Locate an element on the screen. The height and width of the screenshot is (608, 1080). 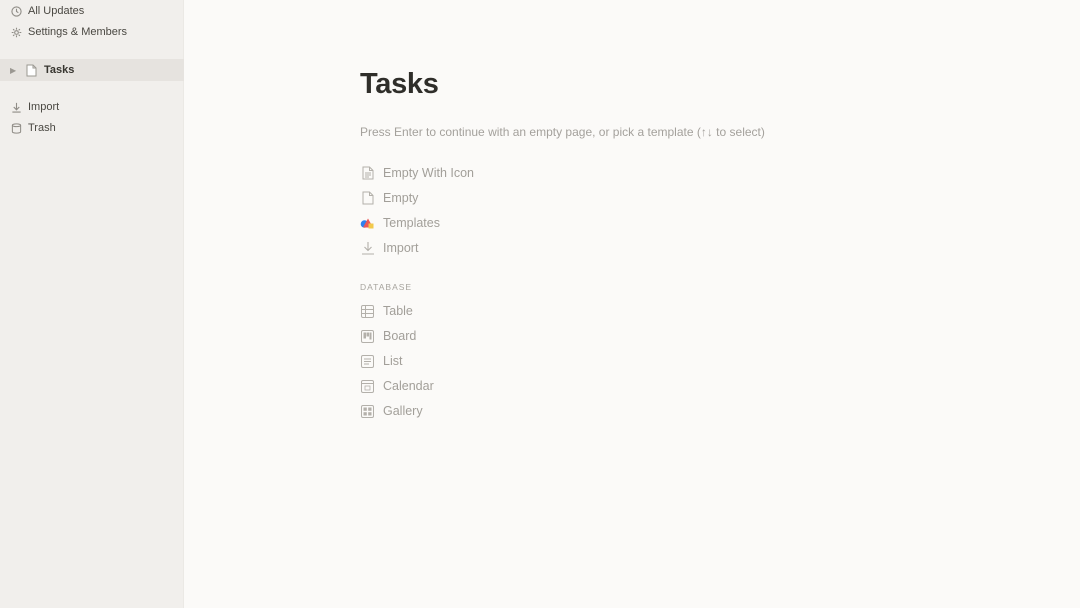
gallery-icon is located at coordinates (367, 411).